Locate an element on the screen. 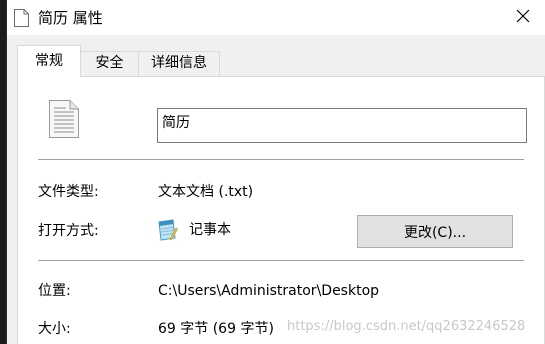  location-label: 位置: is located at coordinates (54, 291).